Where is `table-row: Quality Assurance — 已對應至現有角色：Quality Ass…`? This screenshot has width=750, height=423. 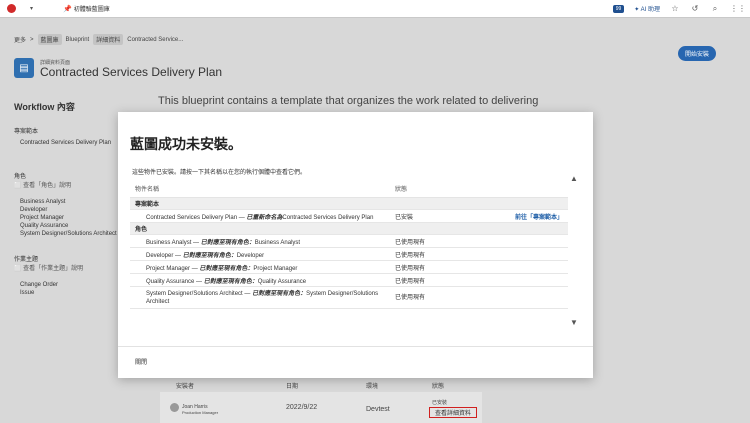
table-row: Quality Assurance — 已對應至現有角色：Quality Ass… is located at coordinates (349, 280).